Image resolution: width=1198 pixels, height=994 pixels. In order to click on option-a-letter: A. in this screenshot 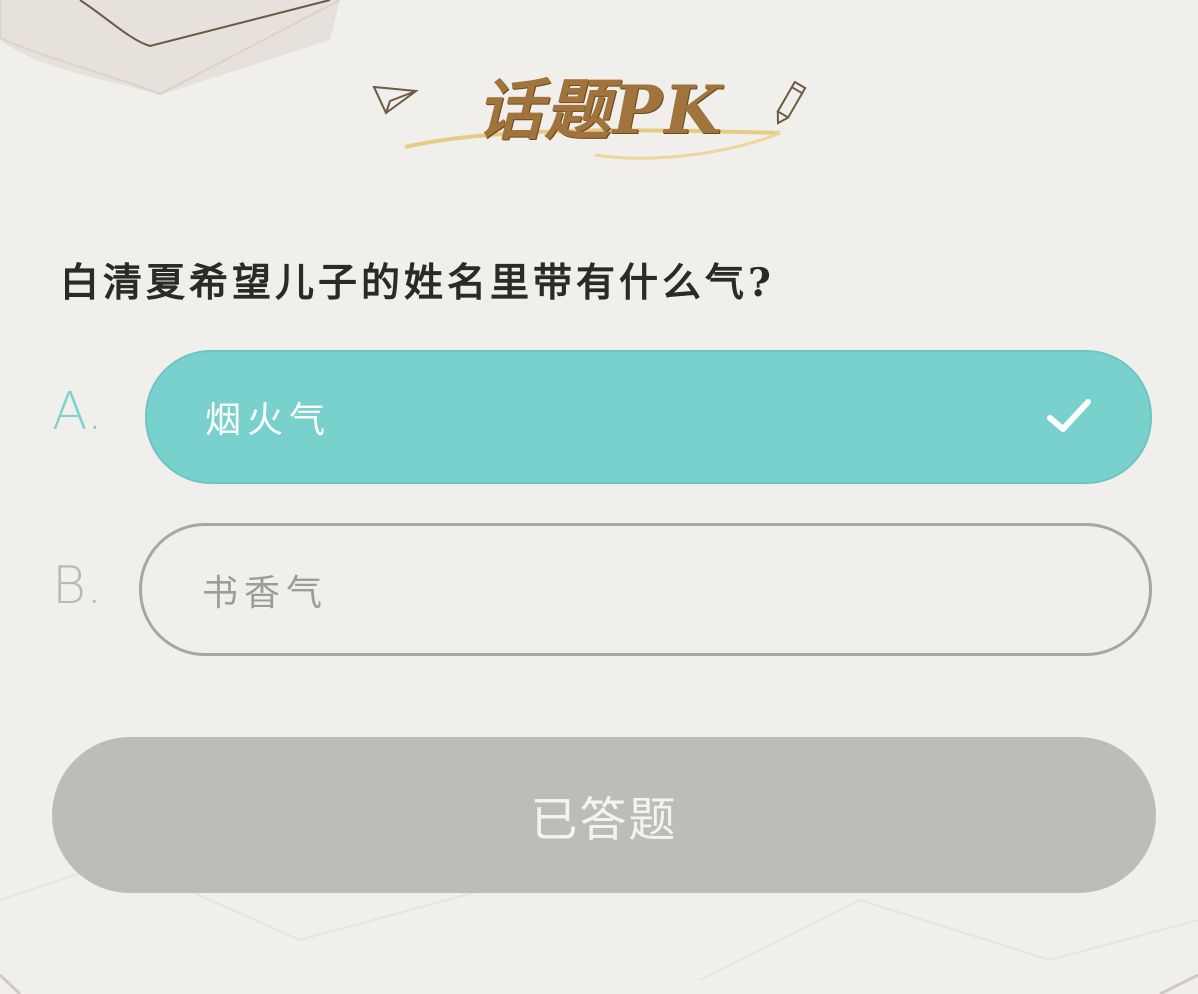, I will do `click(78, 412)`.